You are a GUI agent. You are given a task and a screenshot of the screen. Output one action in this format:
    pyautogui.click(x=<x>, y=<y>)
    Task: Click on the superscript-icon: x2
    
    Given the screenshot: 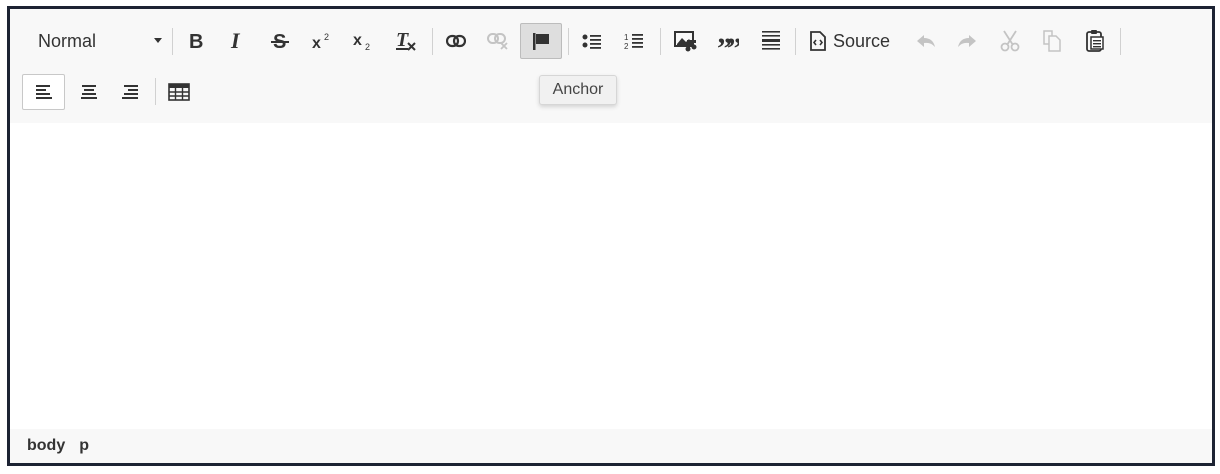 What is the action you would take?
    pyautogui.click(x=320, y=41)
    